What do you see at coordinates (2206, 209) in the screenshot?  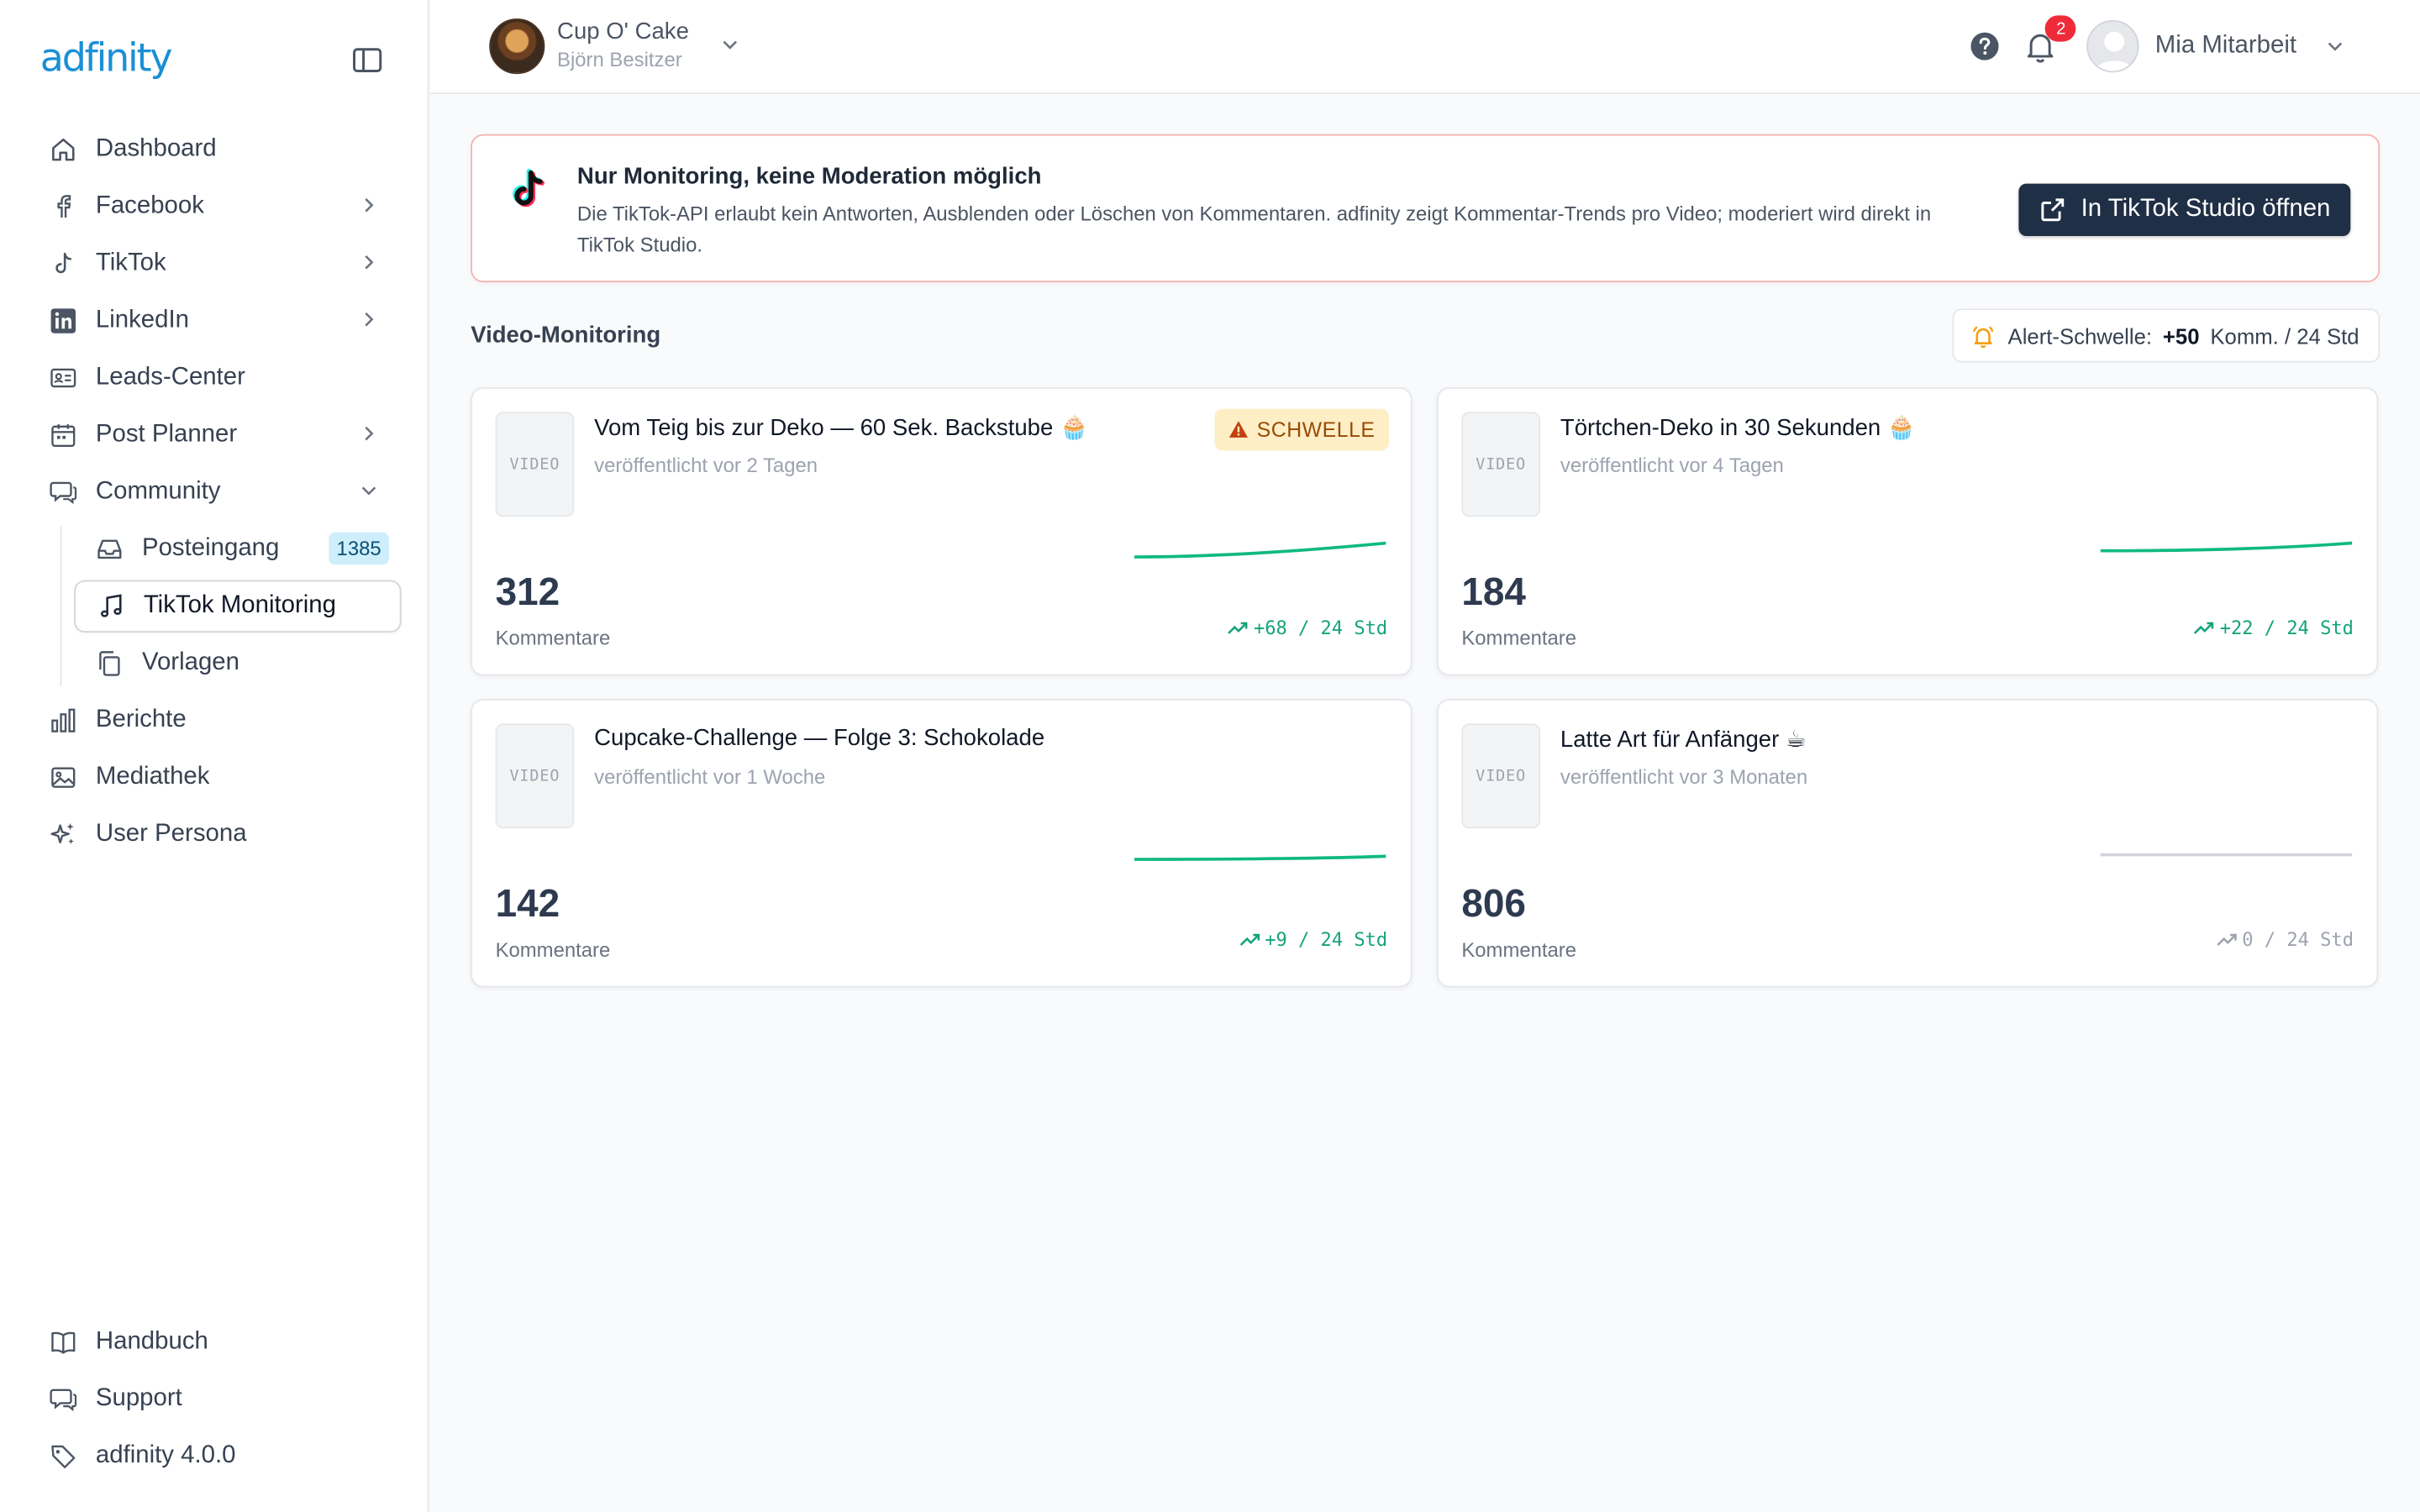 I see `button-label: In TikTok Studio öffnen` at bounding box center [2206, 209].